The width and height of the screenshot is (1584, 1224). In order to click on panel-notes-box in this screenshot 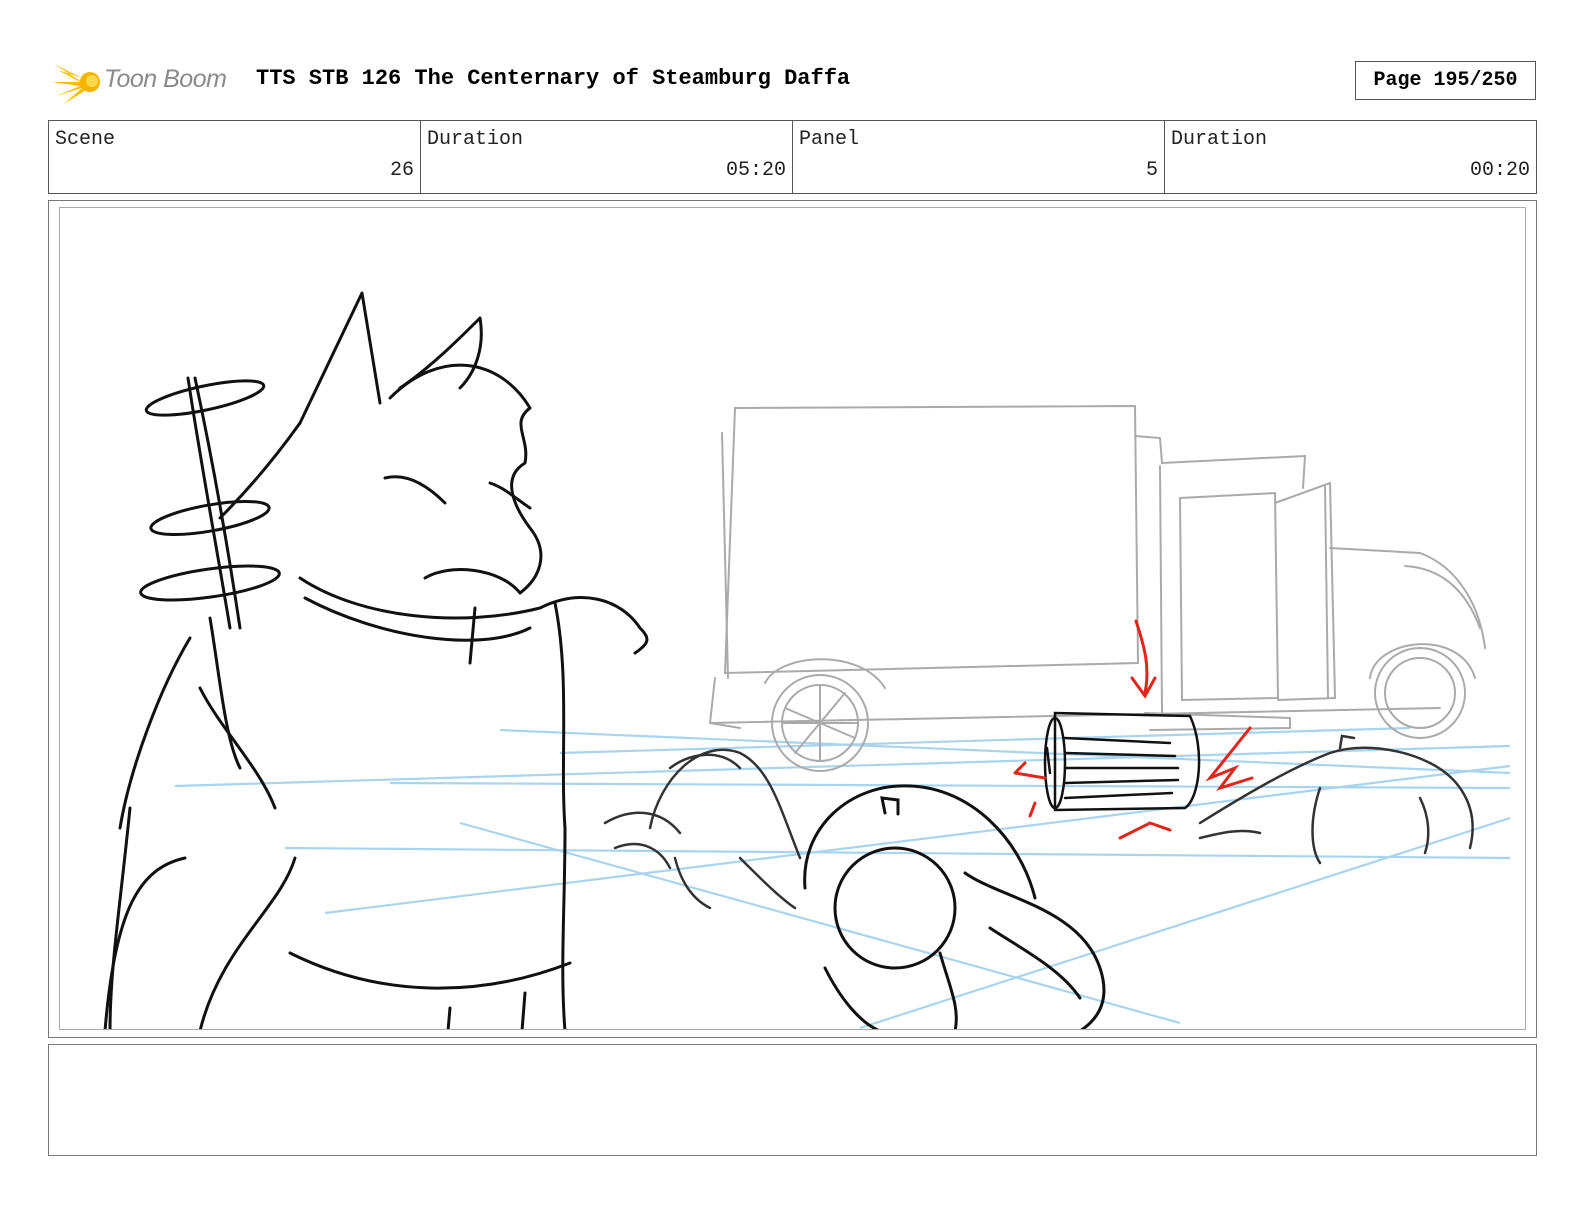, I will do `click(792, 1100)`.